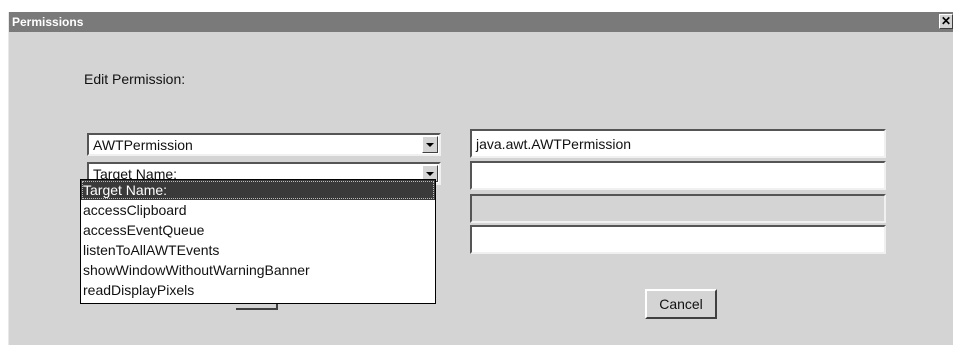 The image size is (953, 345). I want to click on list-item: showWindowWithoutWarningBanner, so click(258, 270).